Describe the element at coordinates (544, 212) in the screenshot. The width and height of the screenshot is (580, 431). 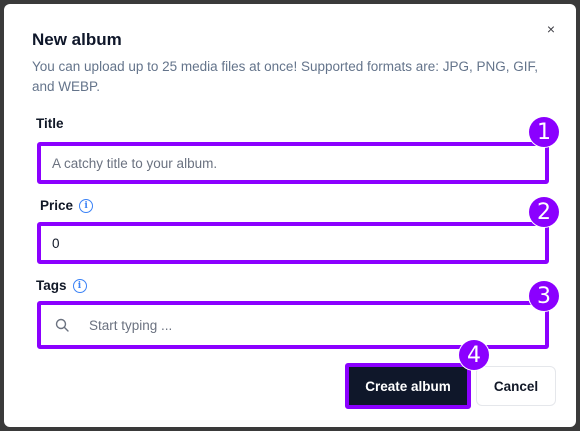
I see `badge-2: 2` at that location.